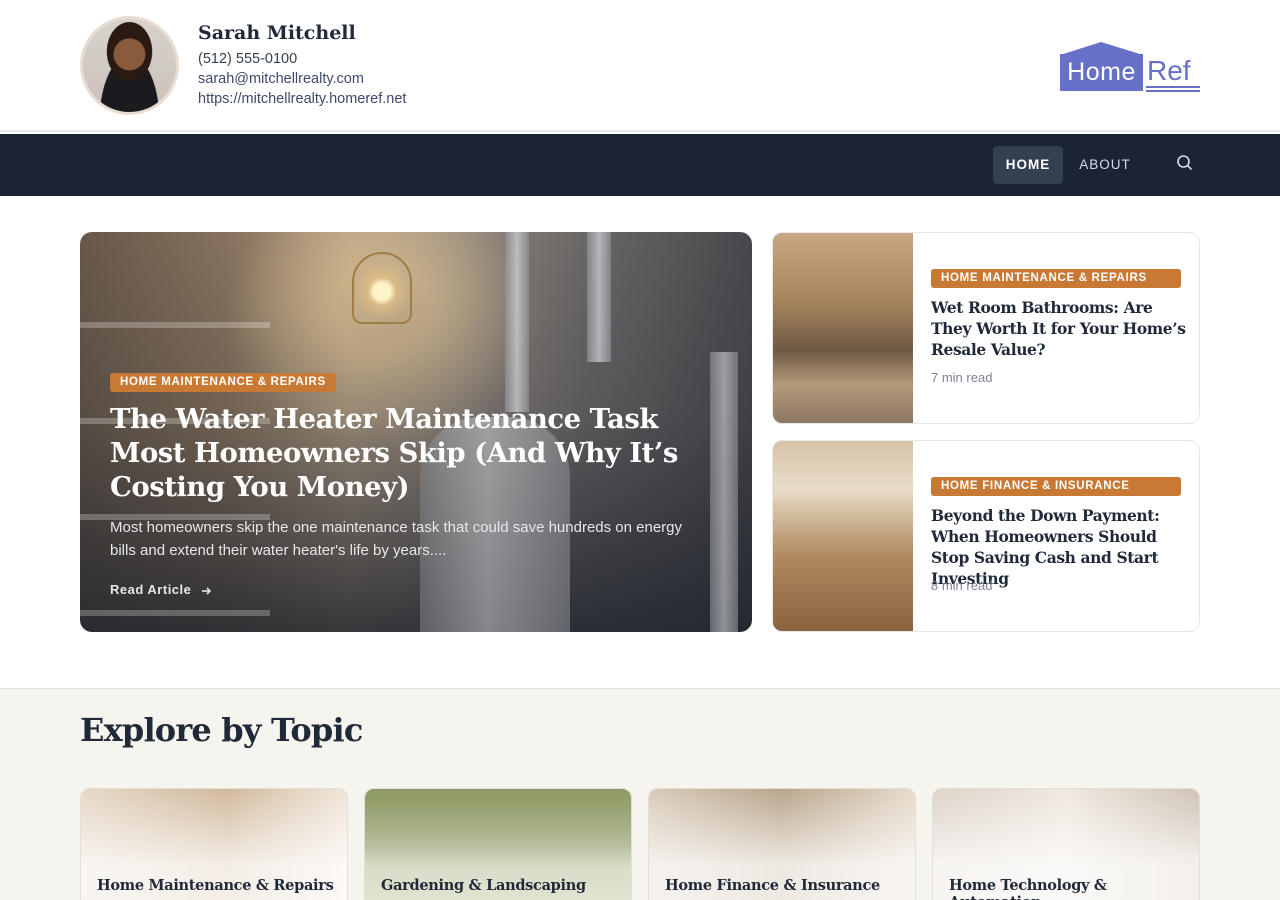 The height and width of the screenshot is (900, 1280). I want to click on category-badge-wrap: HOME MAINTENANCE & REPAIRS, so click(1056, 278).